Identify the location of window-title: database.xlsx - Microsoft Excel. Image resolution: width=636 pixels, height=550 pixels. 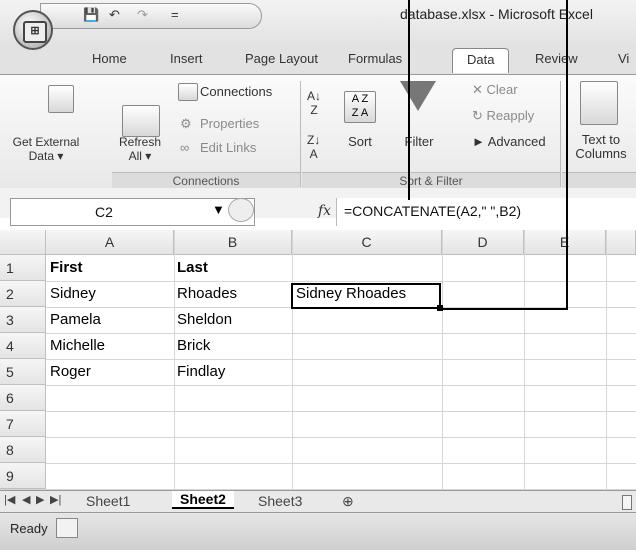
(496, 14).